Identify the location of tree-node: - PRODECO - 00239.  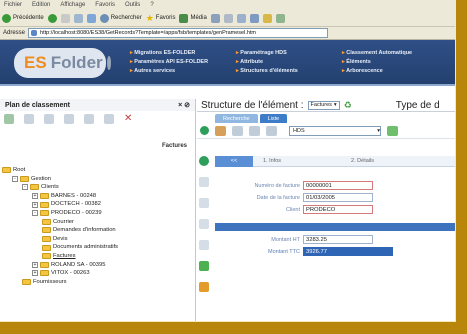
(60, 213).